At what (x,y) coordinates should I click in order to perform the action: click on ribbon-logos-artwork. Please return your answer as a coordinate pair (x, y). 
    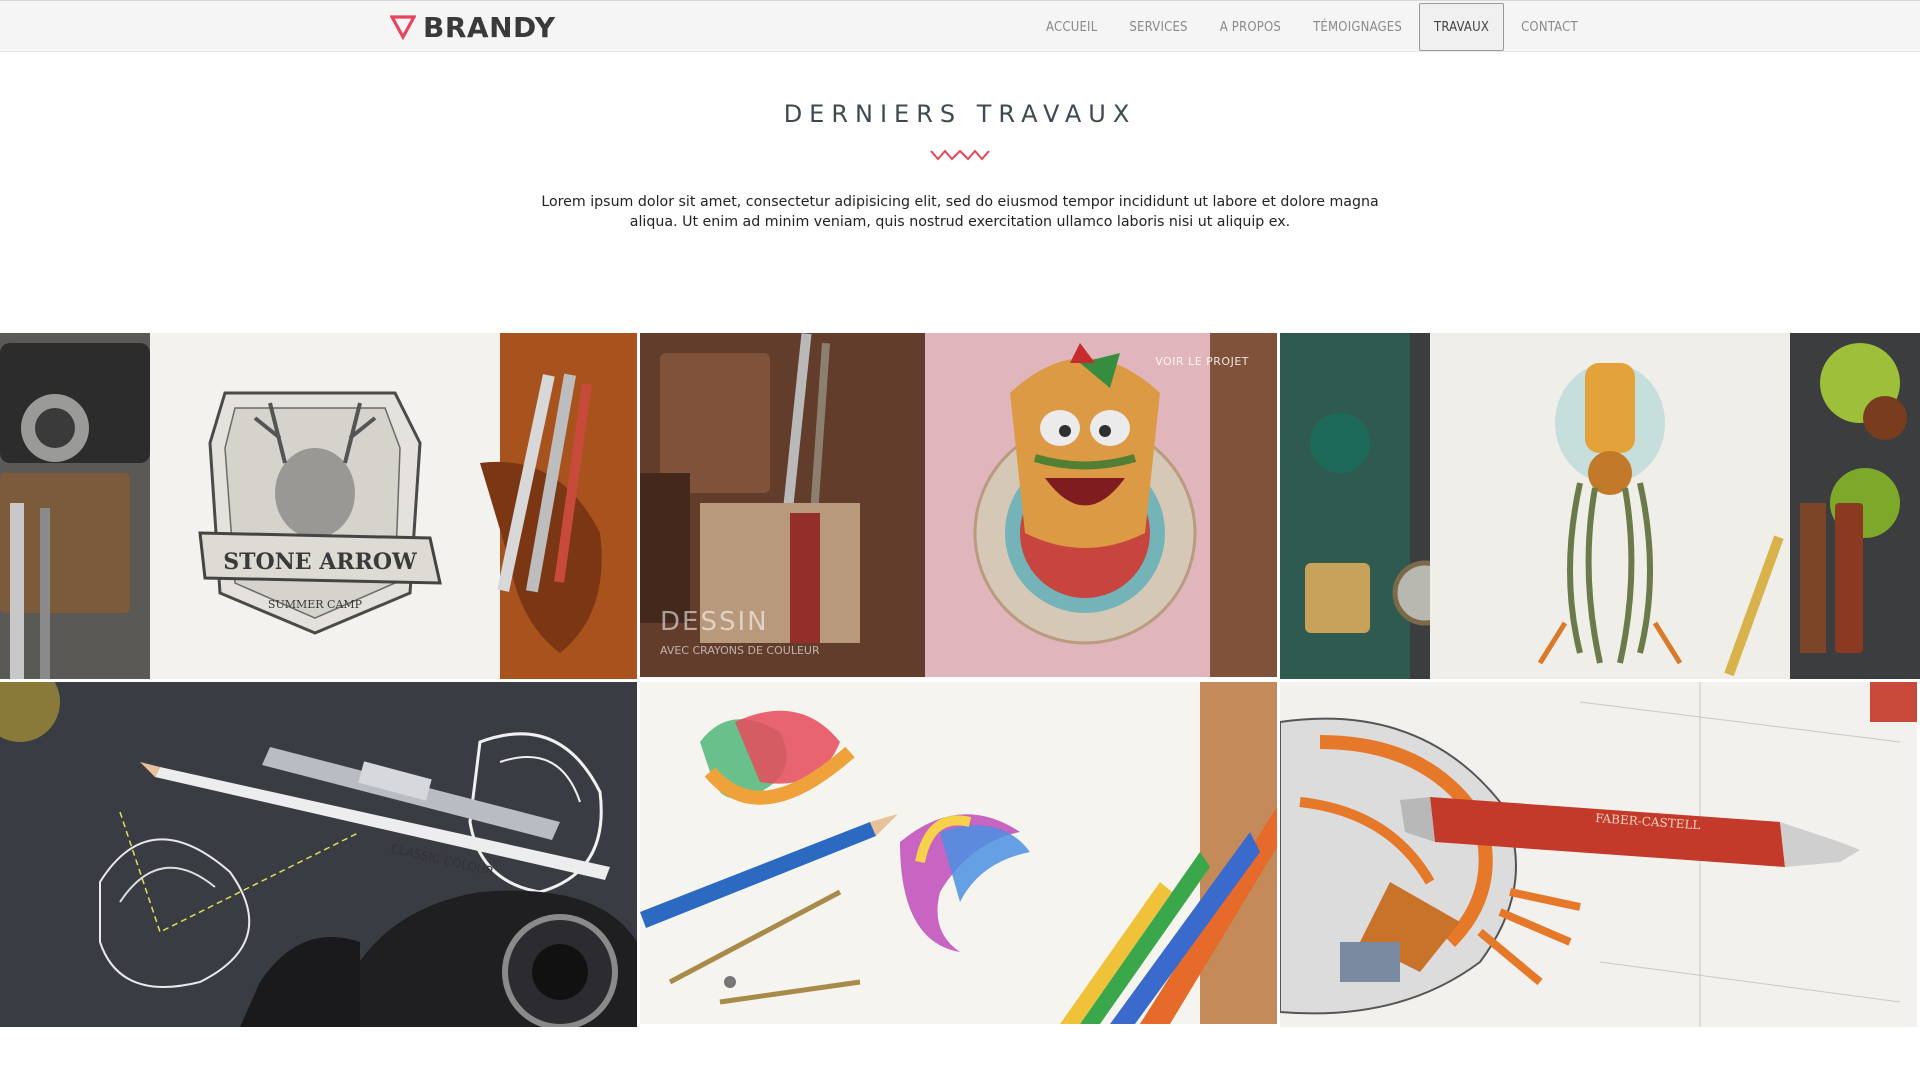
    Looking at the image, I should click on (958, 853).